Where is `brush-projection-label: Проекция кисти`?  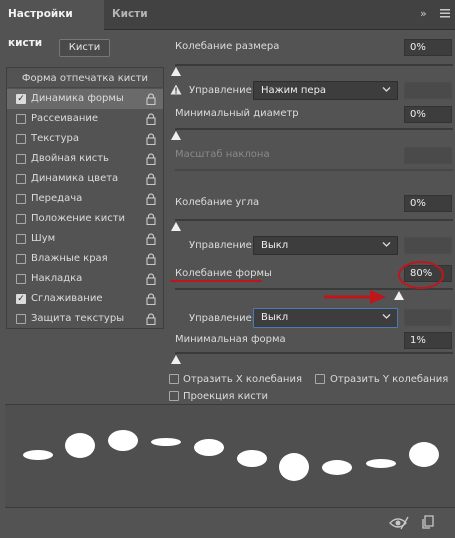
brush-projection-label: Проекция кисти is located at coordinates (226, 396).